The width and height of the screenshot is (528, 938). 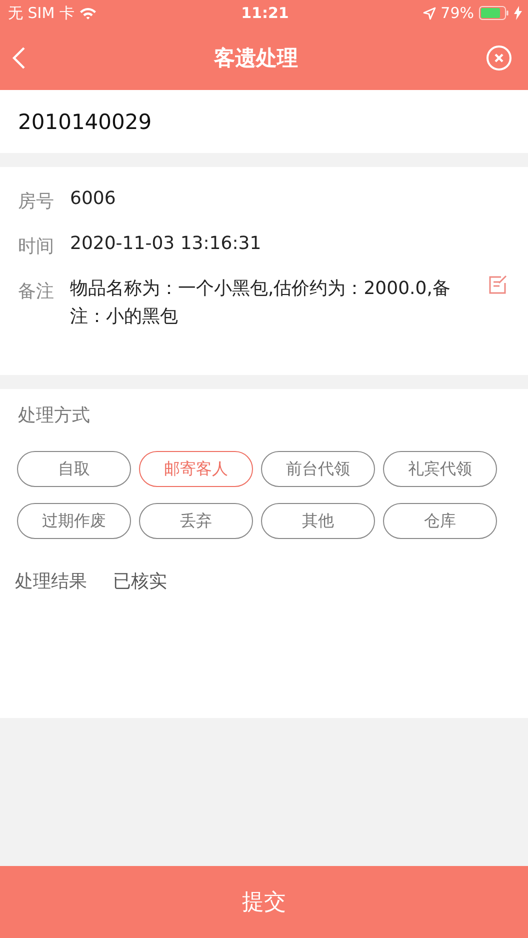 What do you see at coordinates (51, 581) in the screenshot?
I see `result-label: 处理结果` at bounding box center [51, 581].